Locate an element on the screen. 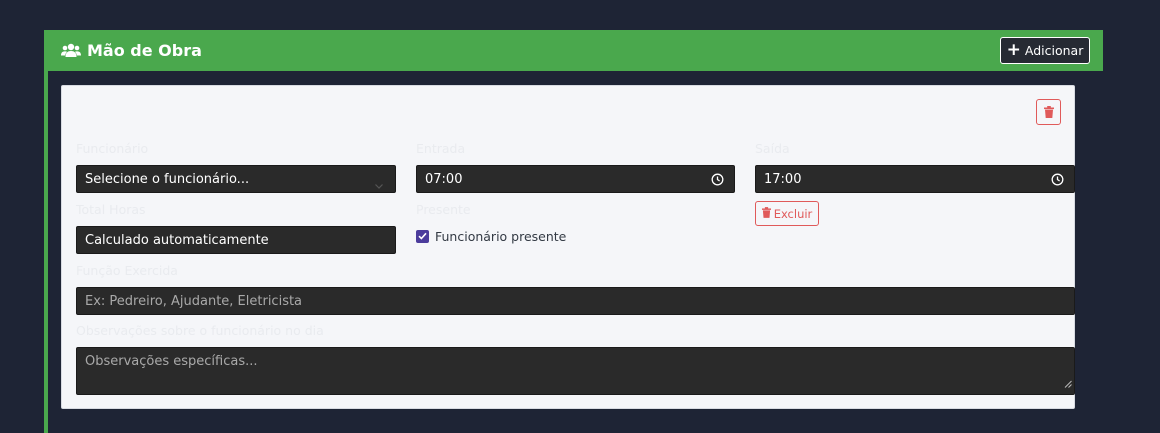 The height and width of the screenshot is (433, 1160). saida-label: Saída is located at coordinates (772, 148).